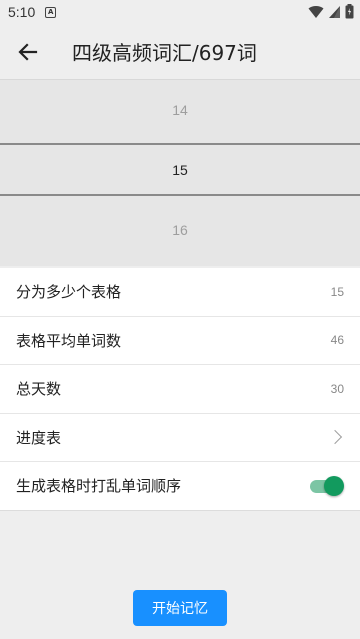 The height and width of the screenshot is (639, 360). What do you see at coordinates (180, 608) in the screenshot?
I see `start-memorizing-button: 开始记忆` at bounding box center [180, 608].